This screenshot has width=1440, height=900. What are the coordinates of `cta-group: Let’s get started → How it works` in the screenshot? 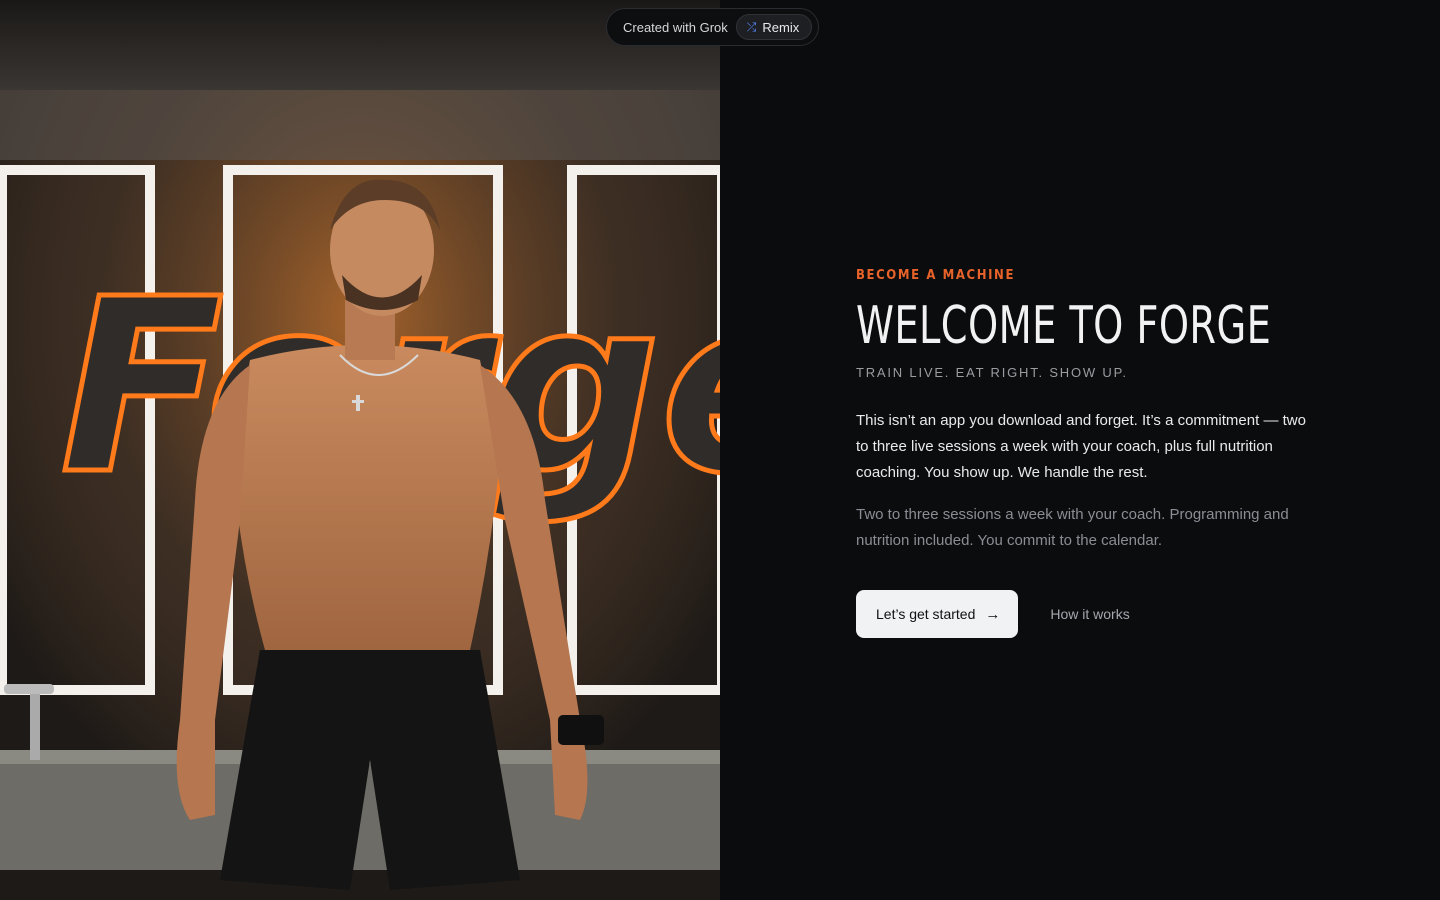 It's located at (1081, 614).